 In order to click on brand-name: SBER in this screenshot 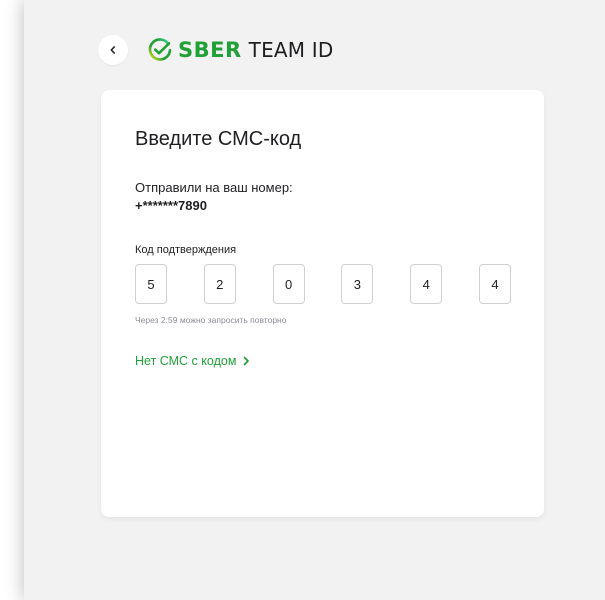, I will do `click(210, 50)`.